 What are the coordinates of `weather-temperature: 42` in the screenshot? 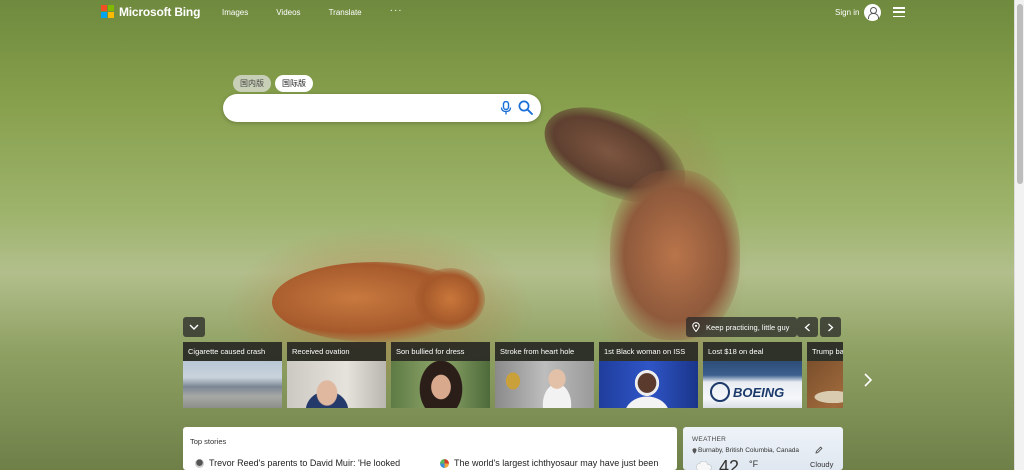 It's located at (729, 463).